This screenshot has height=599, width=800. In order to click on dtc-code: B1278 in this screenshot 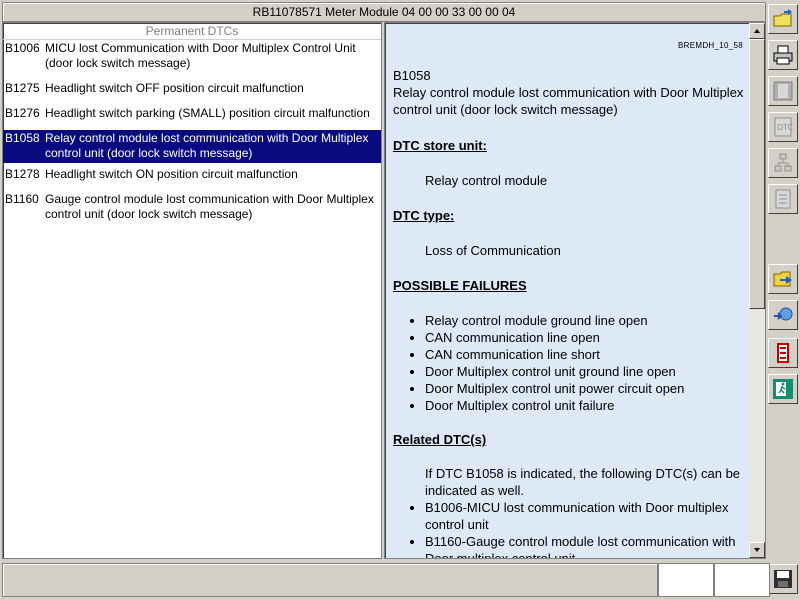, I will do `click(22, 174)`.